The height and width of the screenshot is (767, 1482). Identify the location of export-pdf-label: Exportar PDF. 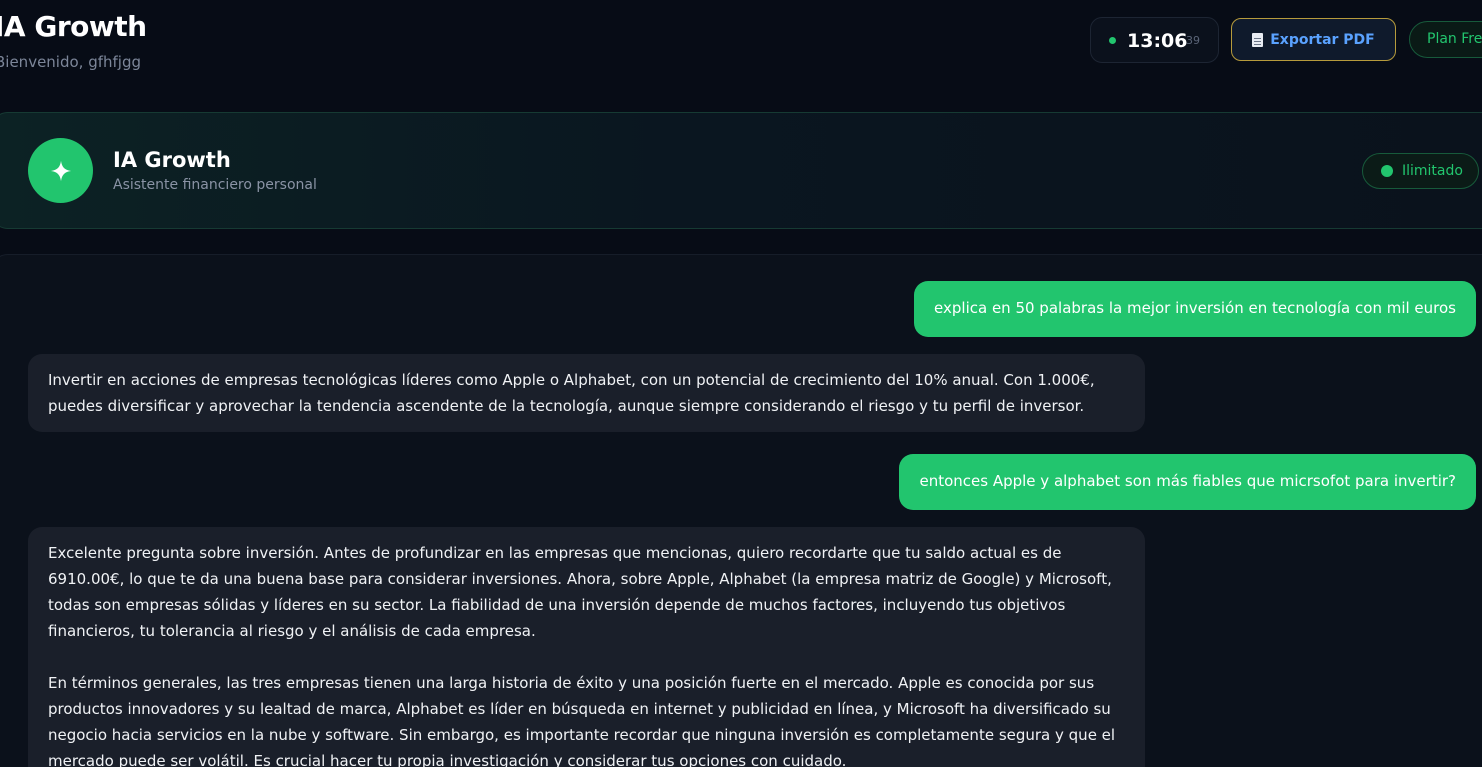
(1322, 39).